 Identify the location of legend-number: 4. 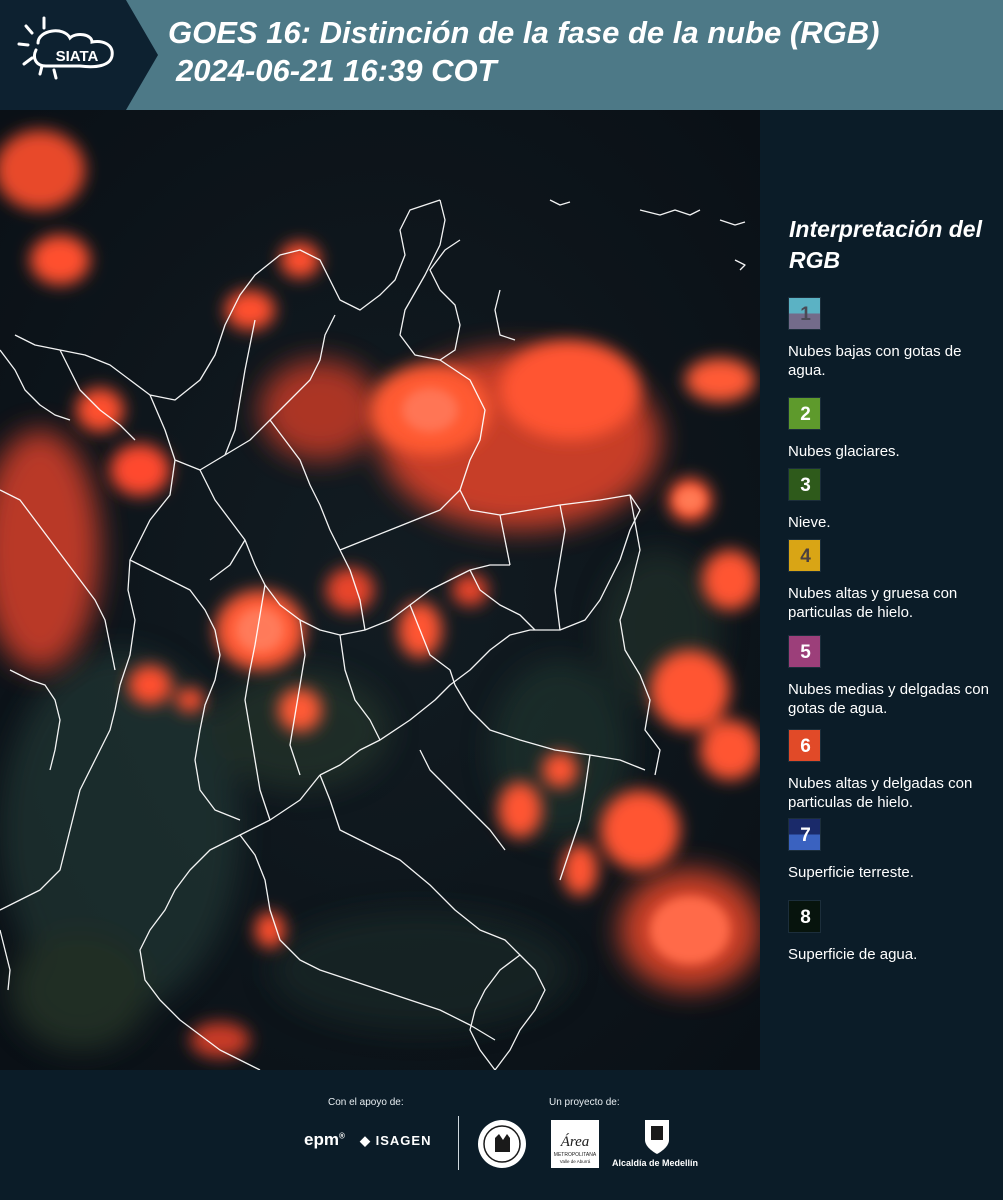
(805, 556).